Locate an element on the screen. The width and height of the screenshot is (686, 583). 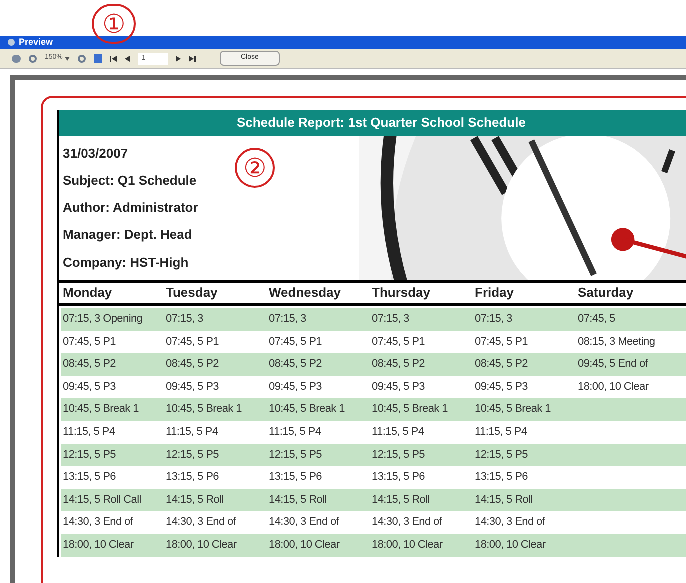
table-cell-text: 09:45, 5 End of is located at coordinates (613, 364).